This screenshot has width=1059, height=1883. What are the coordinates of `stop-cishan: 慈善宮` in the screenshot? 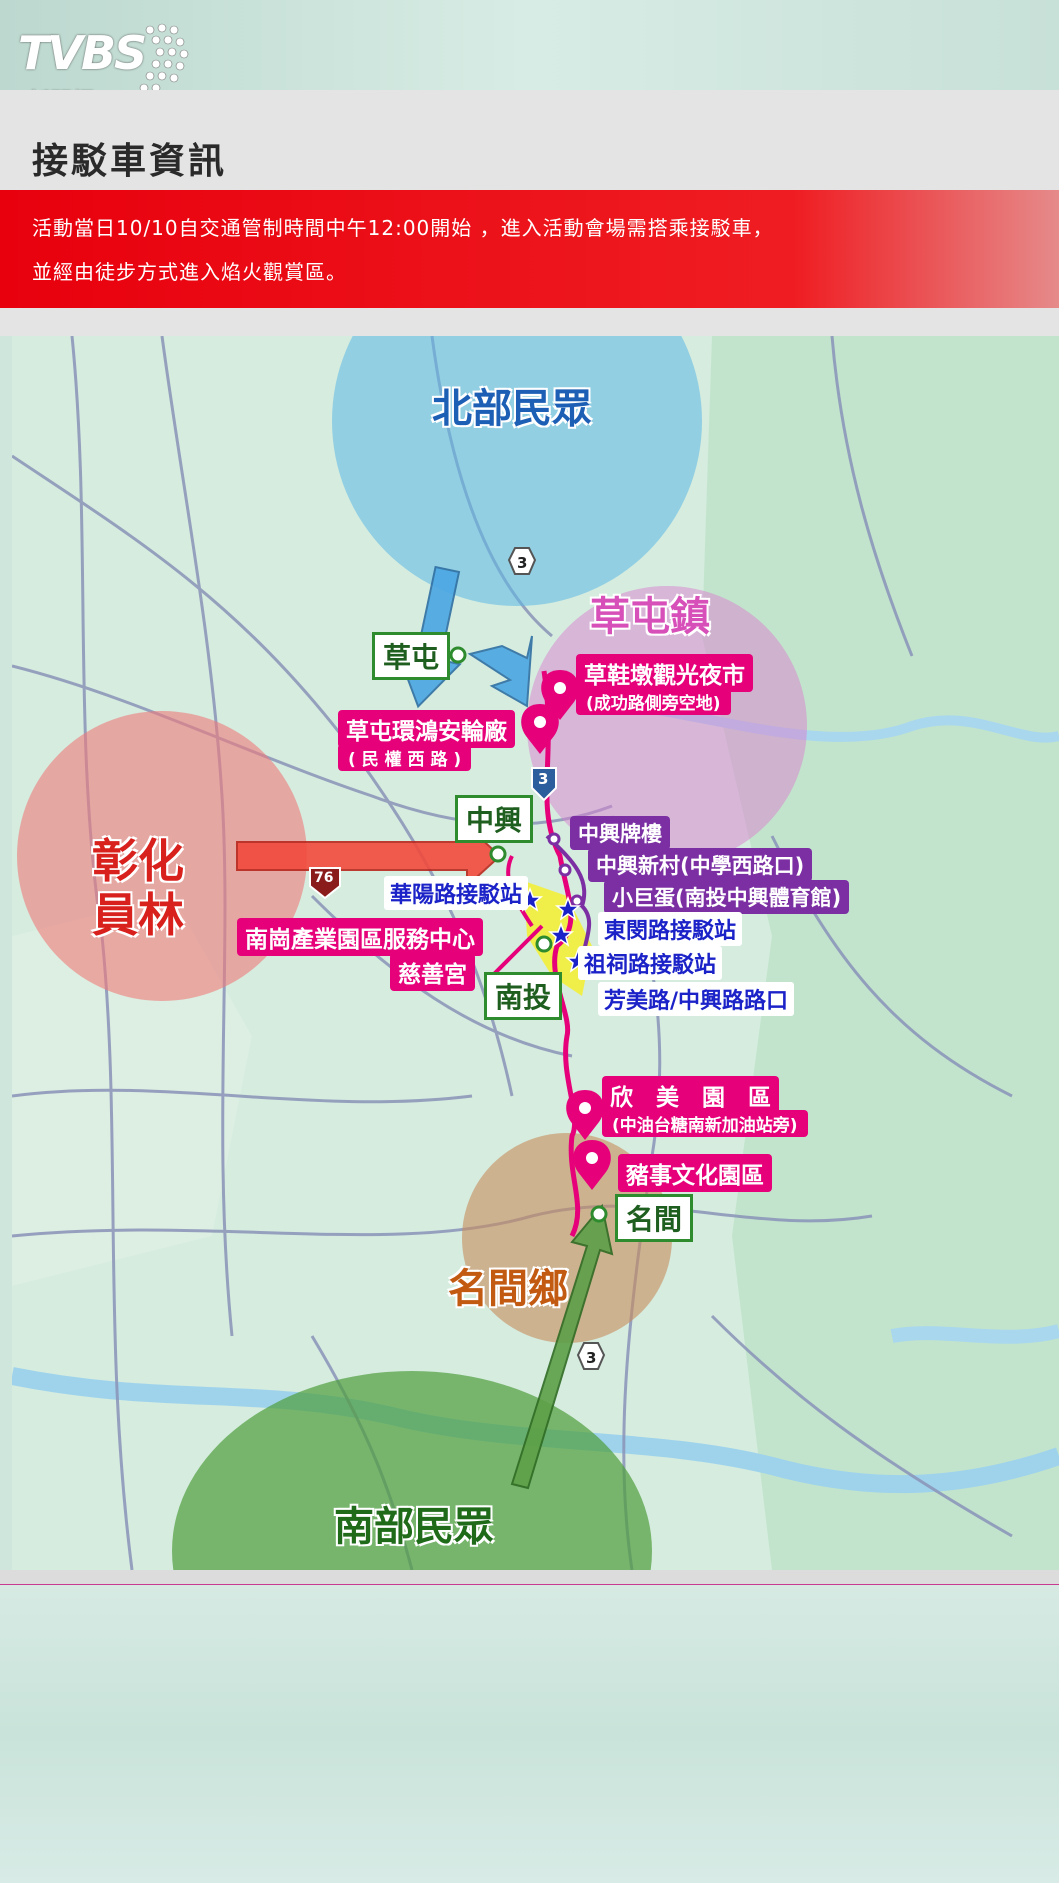 It's located at (432, 972).